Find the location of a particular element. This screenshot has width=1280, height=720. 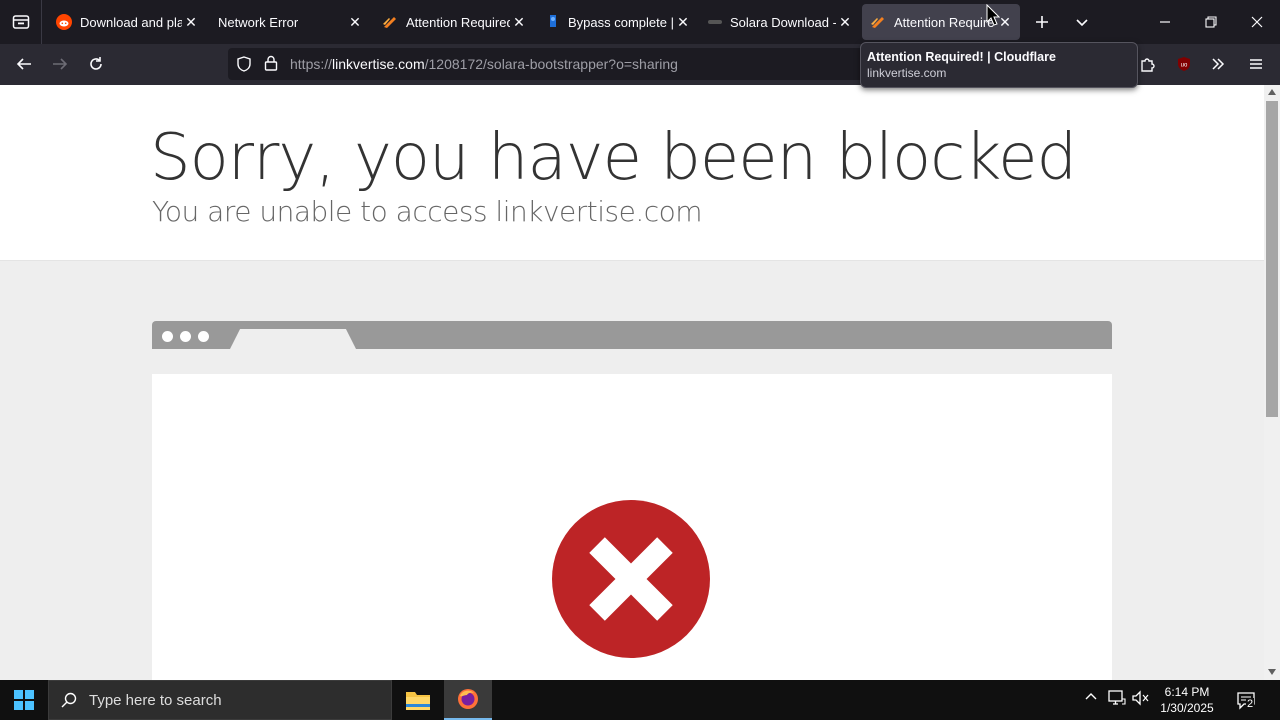

error-x-icon is located at coordinates (631, 579).